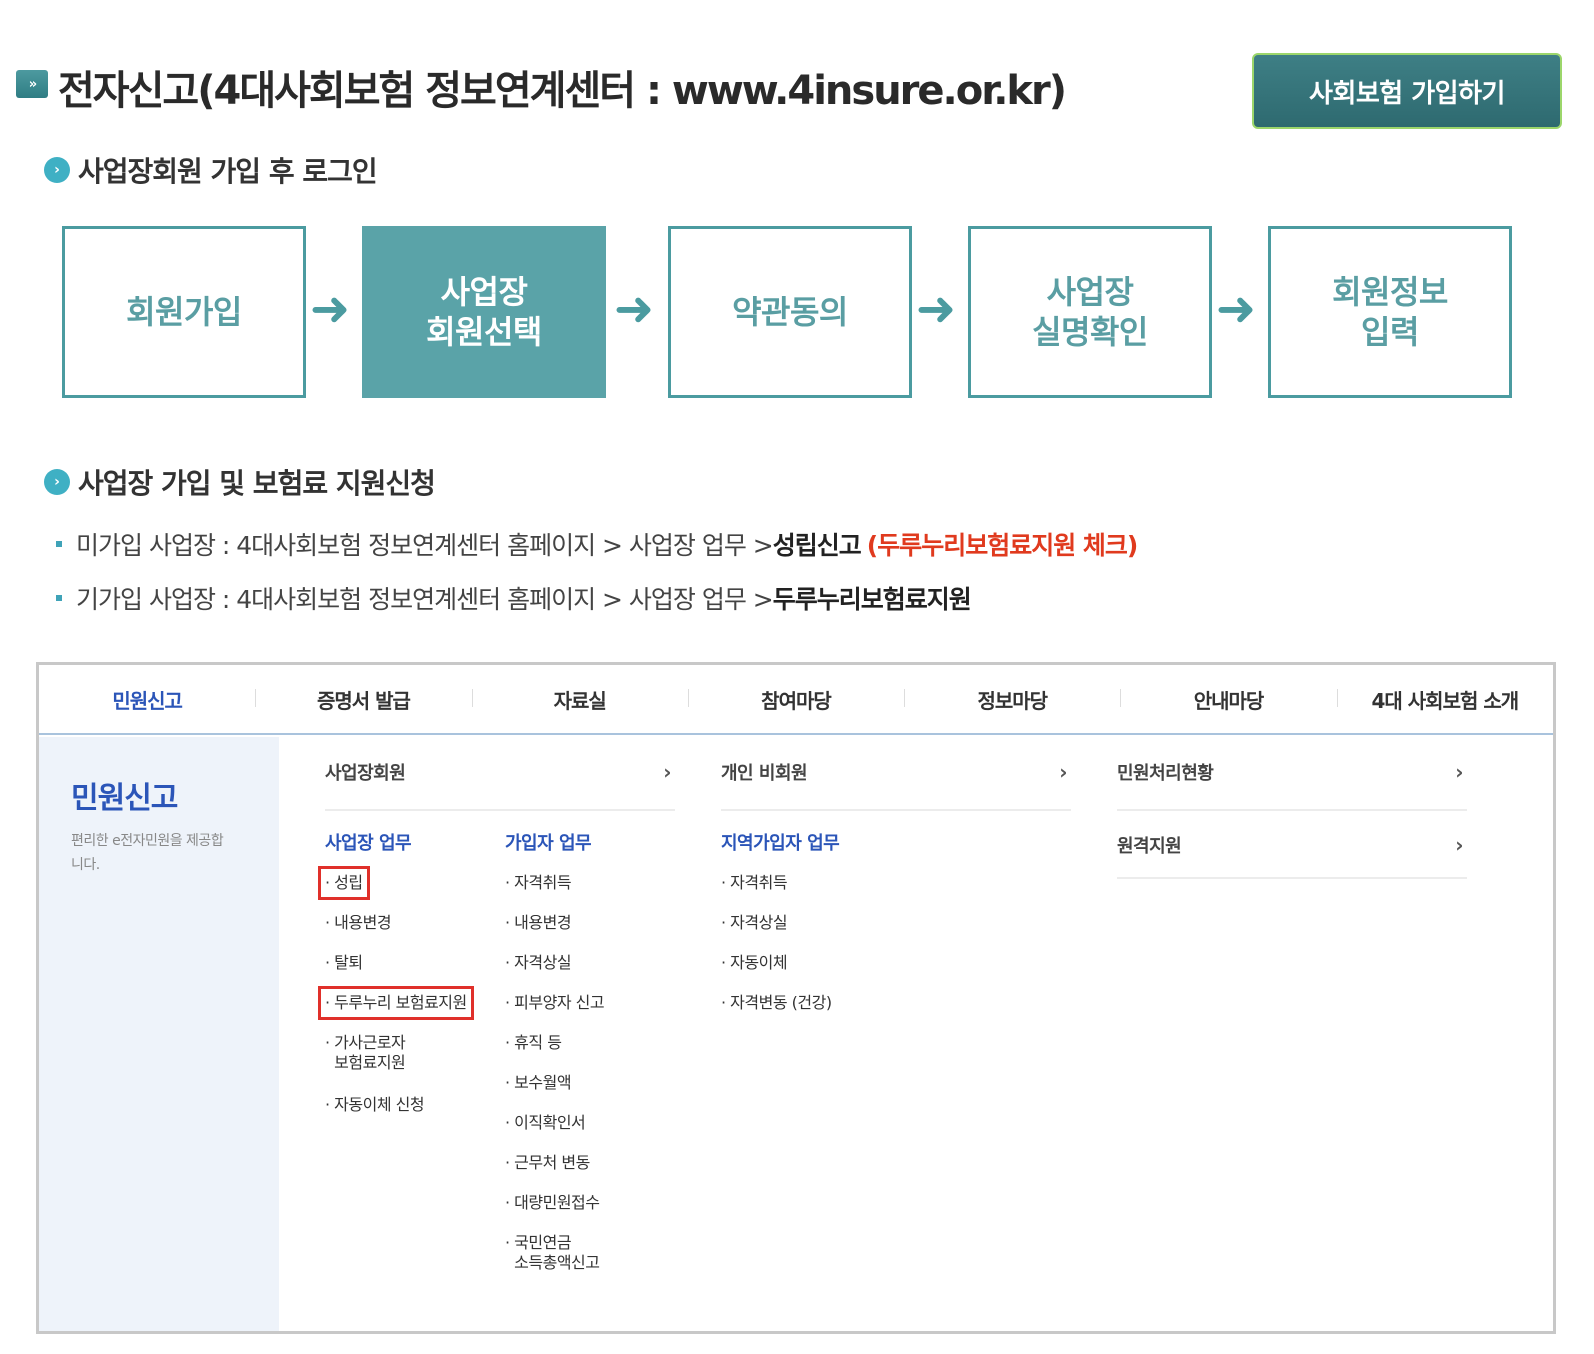 The image size is (1594, 1354). I want to click on lnb-description: 편리한 e전자민원을 제공합니다., so click(147, 853).